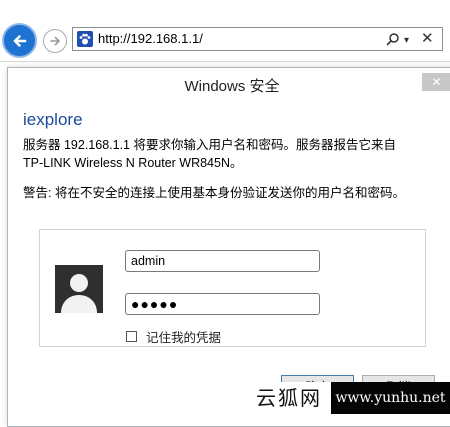  I want to click on url-text: http://192.168.1.1/, so click(150, 38).